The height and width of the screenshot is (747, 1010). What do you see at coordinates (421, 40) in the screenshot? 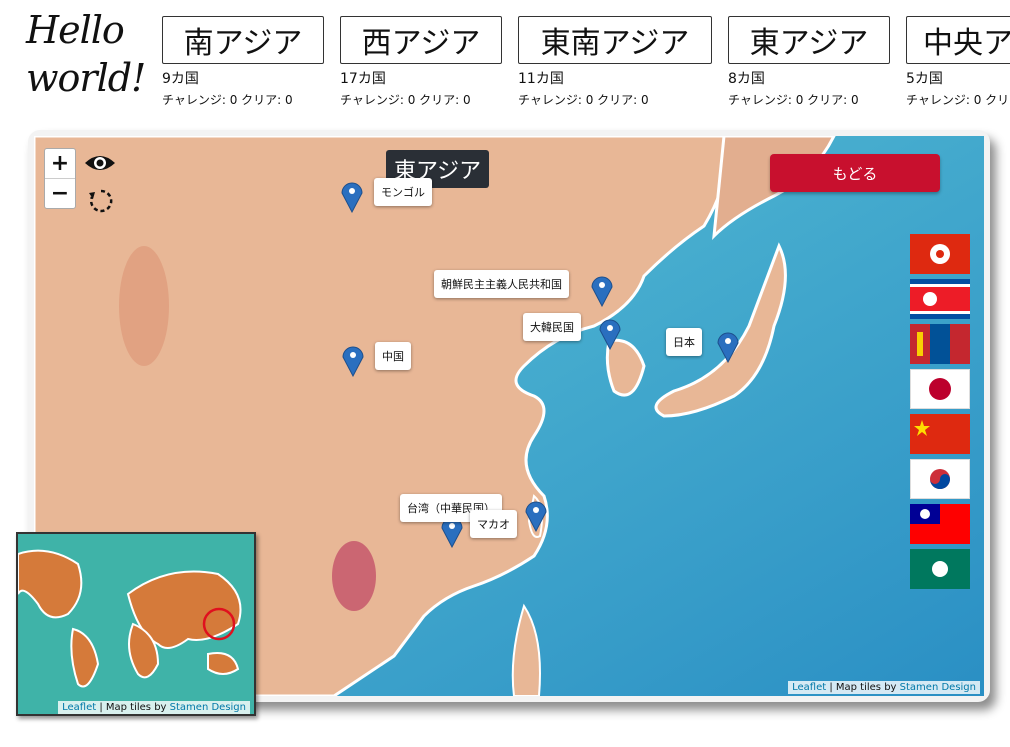
I see `region-button-west-asia: 西アジア` at bounding box center [421, 40].